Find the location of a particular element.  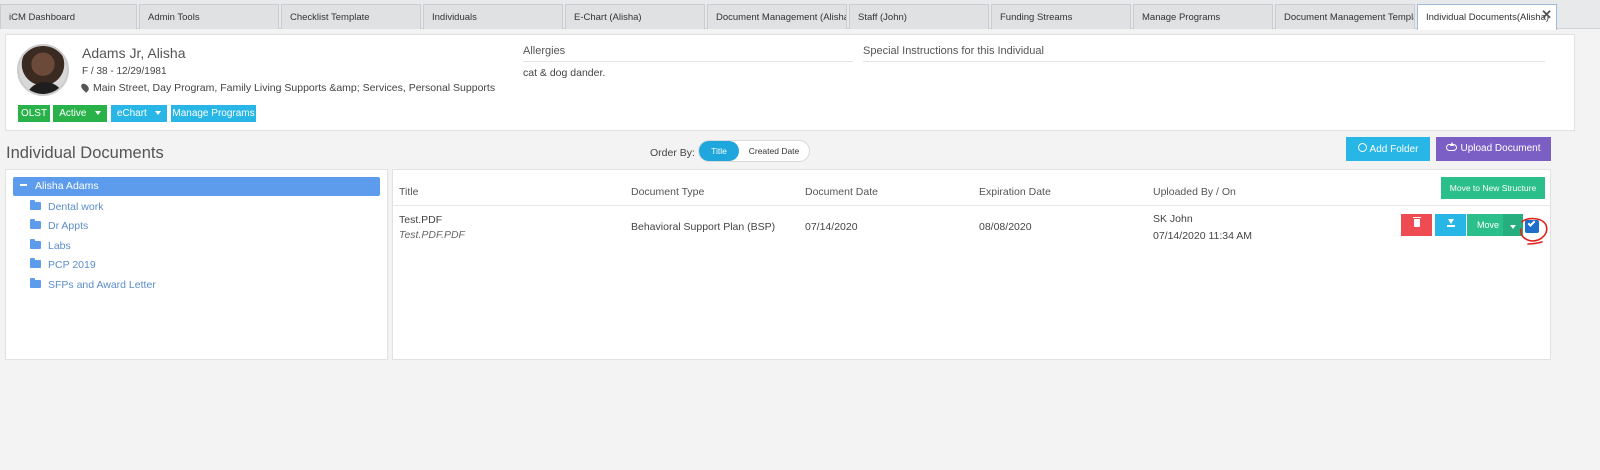

individual-name: Adams Jr, Alisha is located at coordinates (134, 53).